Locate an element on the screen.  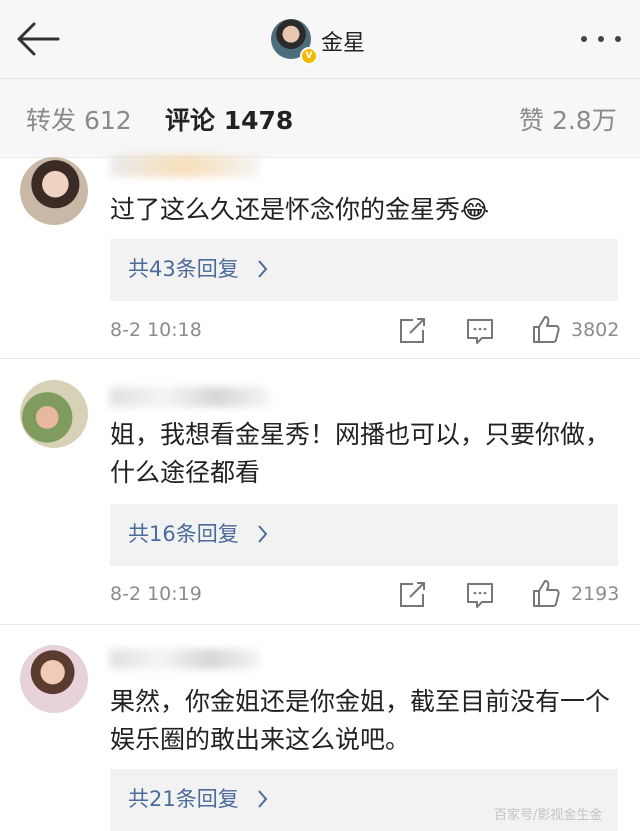
watermark: 百家号/影视金生金 is located at coordinates (548, 815).